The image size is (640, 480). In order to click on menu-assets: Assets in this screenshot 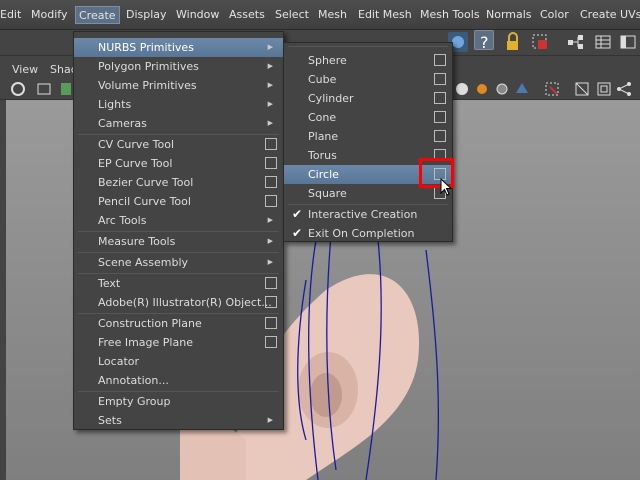, I will do `click(247, 14)`.